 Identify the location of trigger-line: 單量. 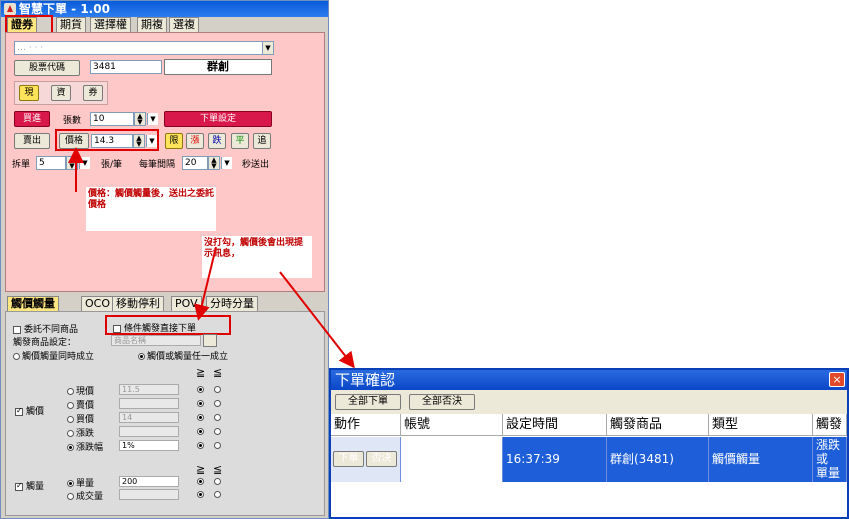
(828, 473).